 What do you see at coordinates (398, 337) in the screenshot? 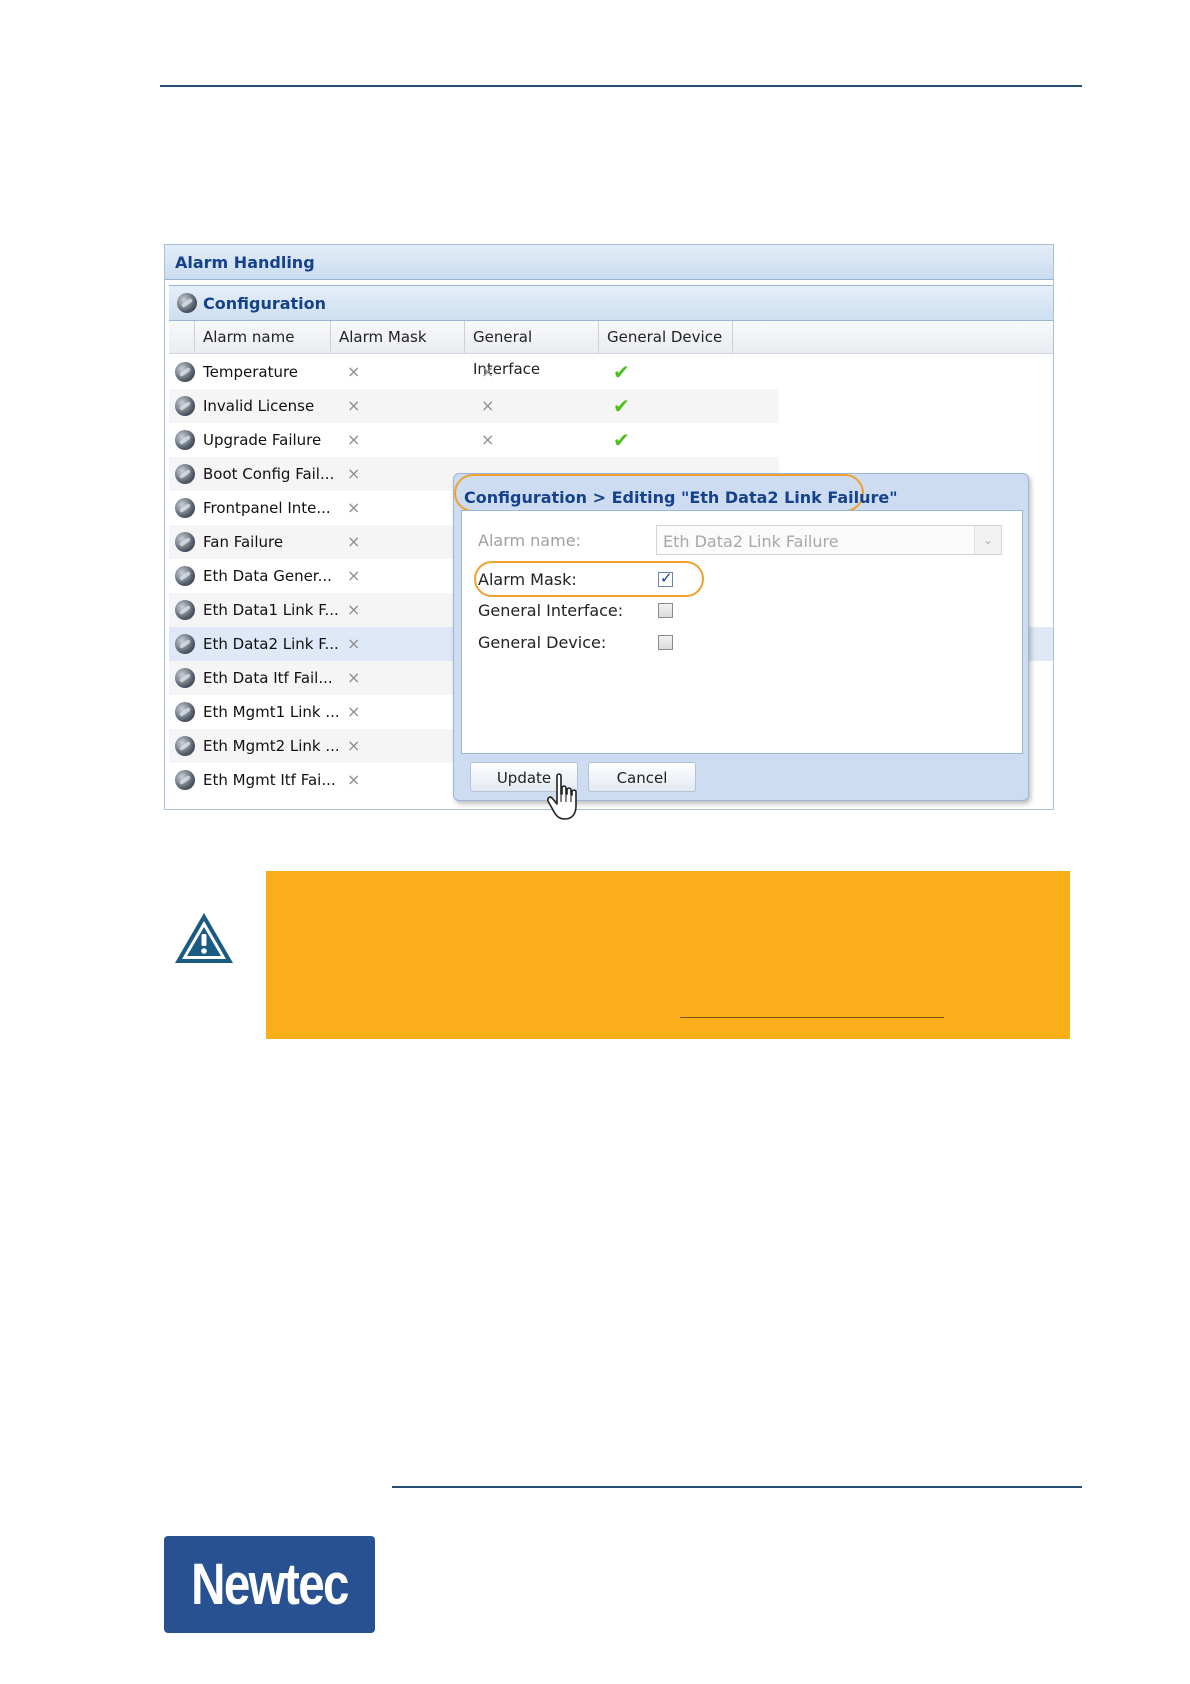
I see `column-header-alarm-mask: Alarm Mask` at bounding box center [398, 337].